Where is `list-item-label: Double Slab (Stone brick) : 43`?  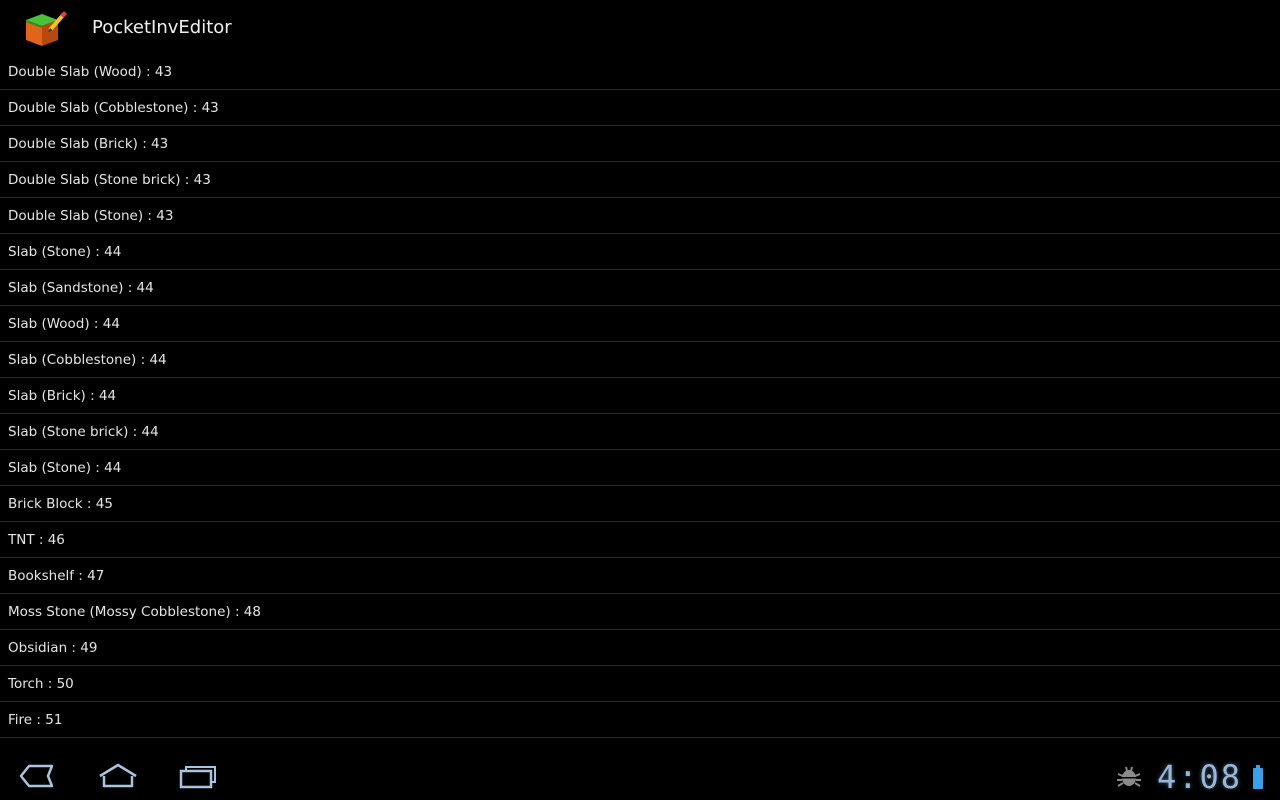
list-item-label: Double Slab (Stone brick) : 43 is located at coordinates (109, 179).